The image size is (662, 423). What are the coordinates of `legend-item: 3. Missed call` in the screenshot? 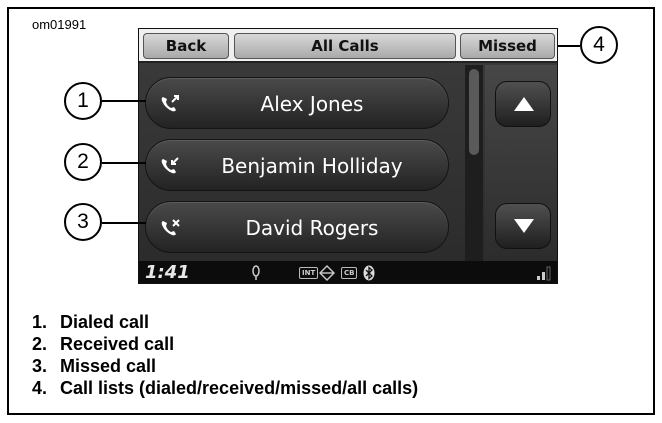 It's located at (225, 366).